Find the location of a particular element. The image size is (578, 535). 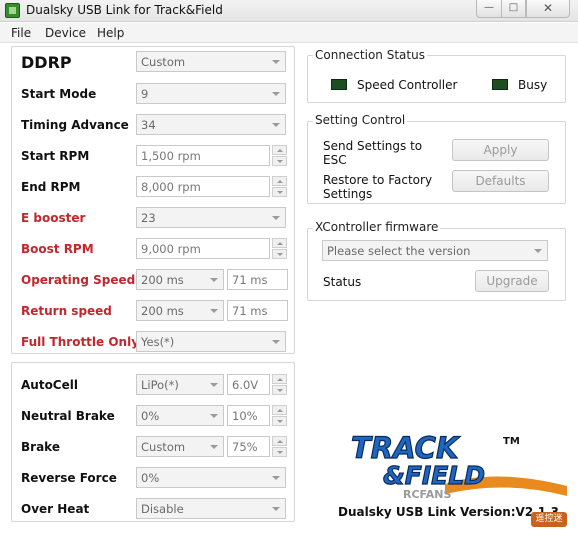

e-booster-value: 23 is located at coordinates (148, 218).